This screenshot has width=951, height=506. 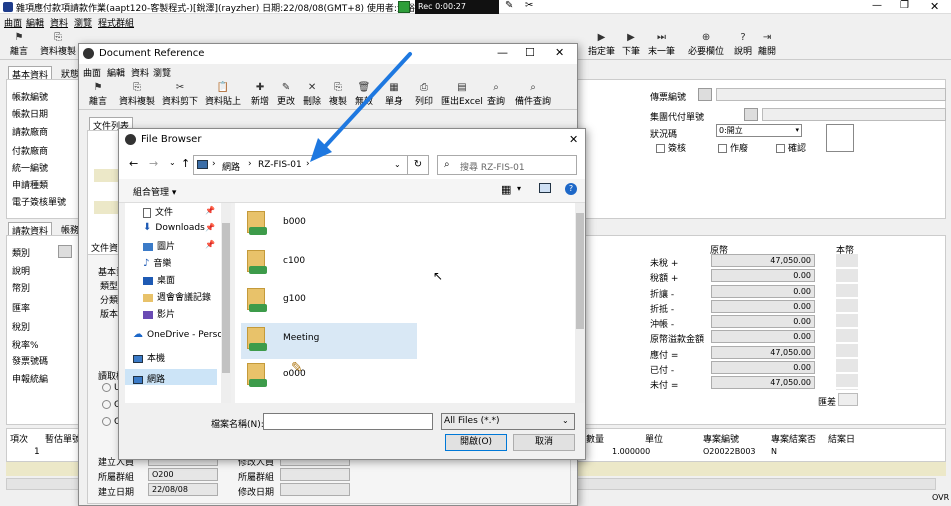 What do you see at coordinates (158, 211) in the screenshot?
I see `sidebar-item-documents: 文件` at bounding box center [158, 211].